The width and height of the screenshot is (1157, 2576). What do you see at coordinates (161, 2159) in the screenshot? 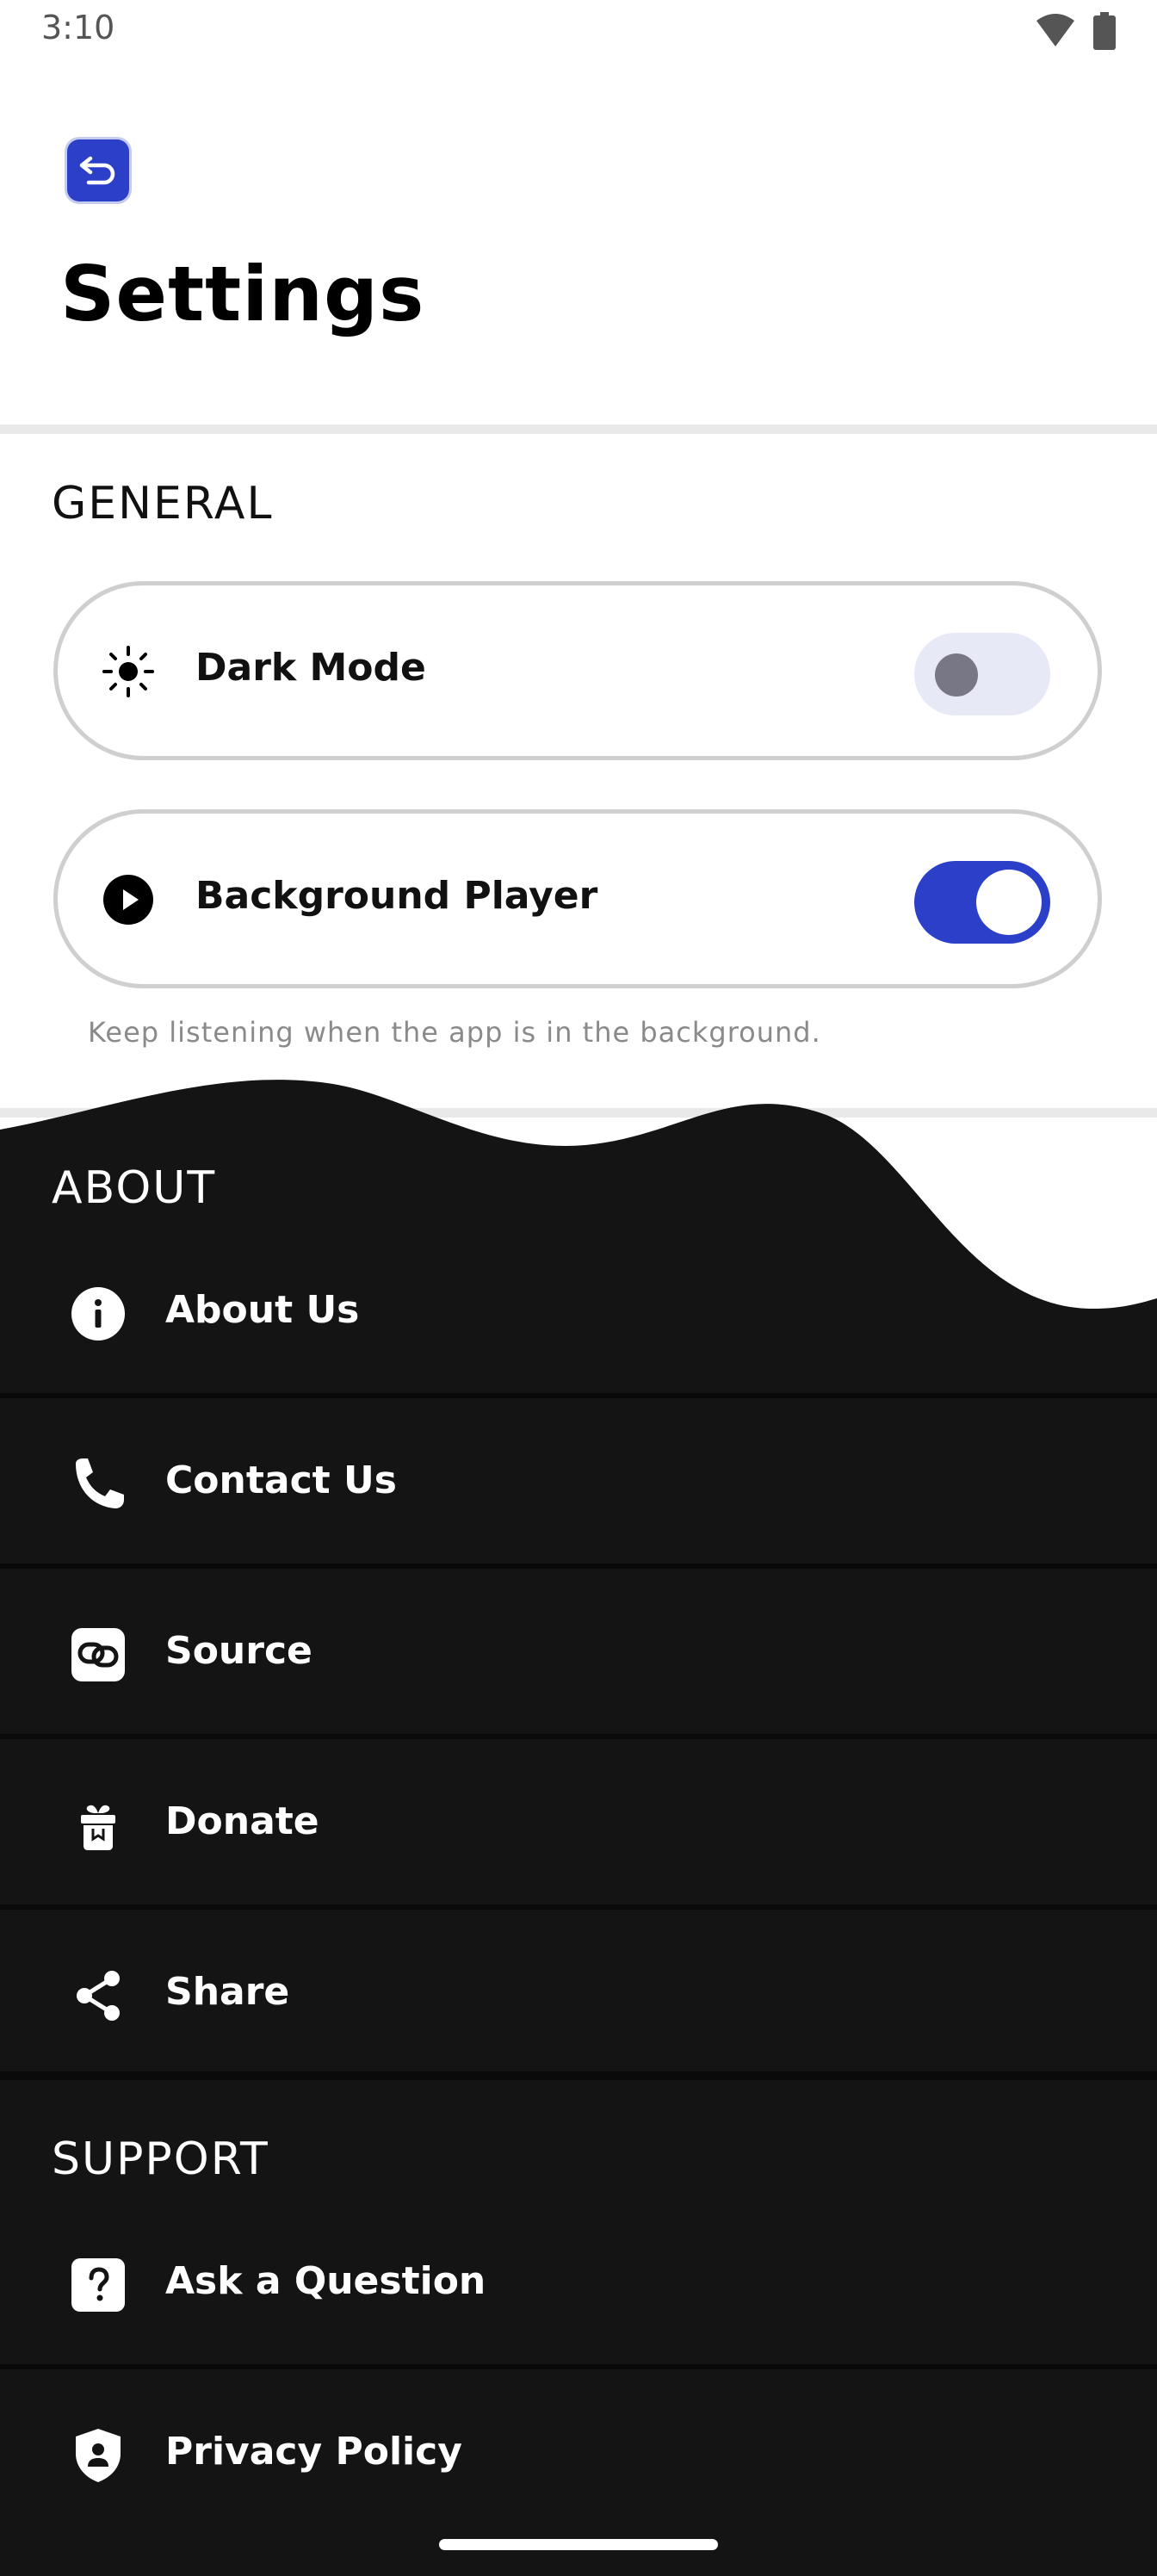
I see `section-title-support: SUPPORT` at bounding box center [161, 2159].